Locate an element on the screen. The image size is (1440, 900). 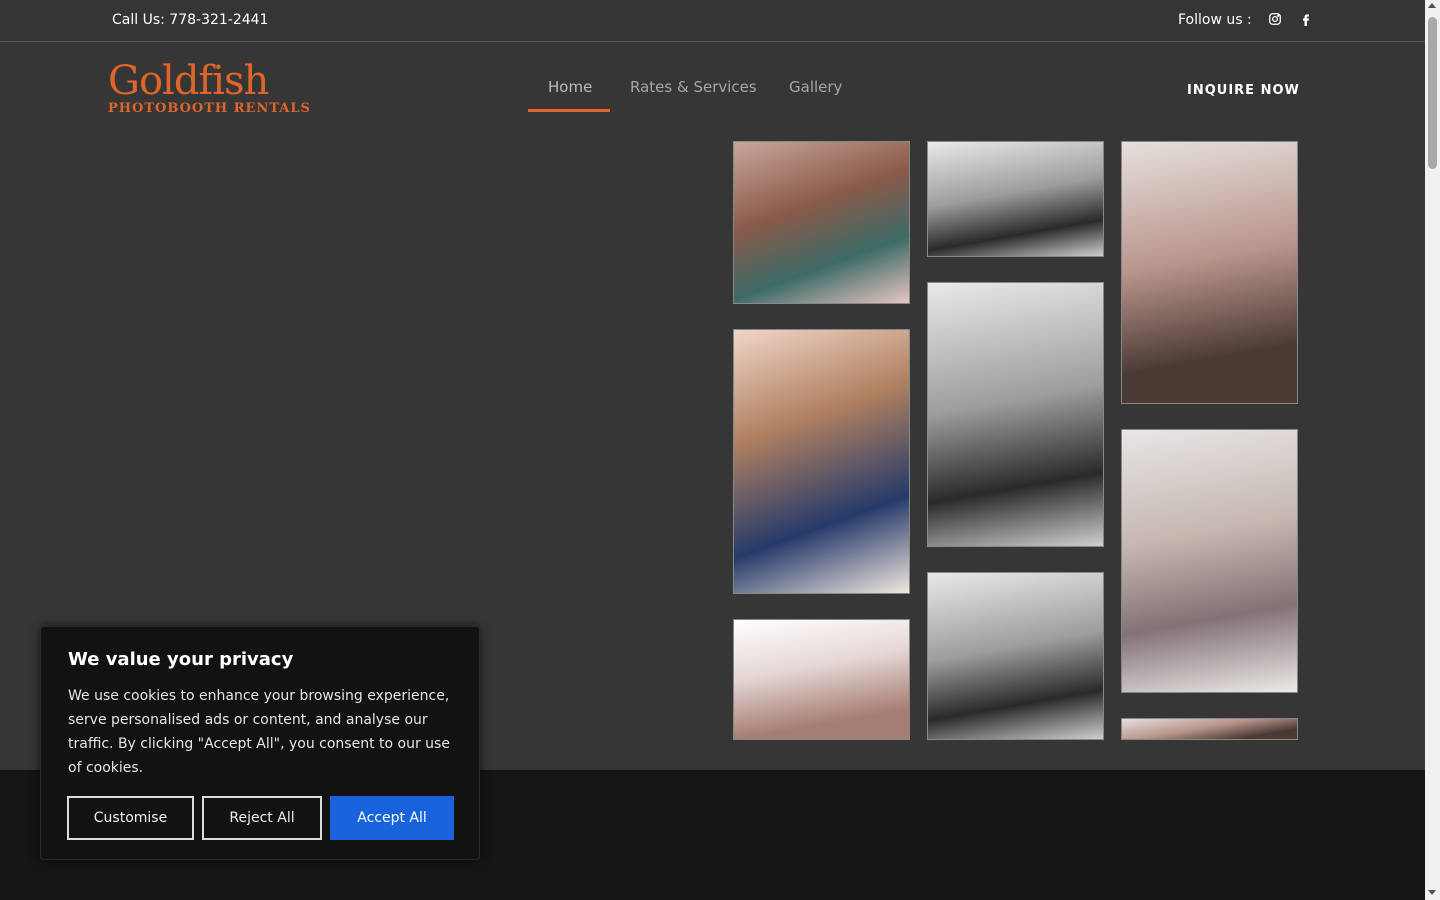
accept-all-button: Accept All is located at coordinates (392, 818).